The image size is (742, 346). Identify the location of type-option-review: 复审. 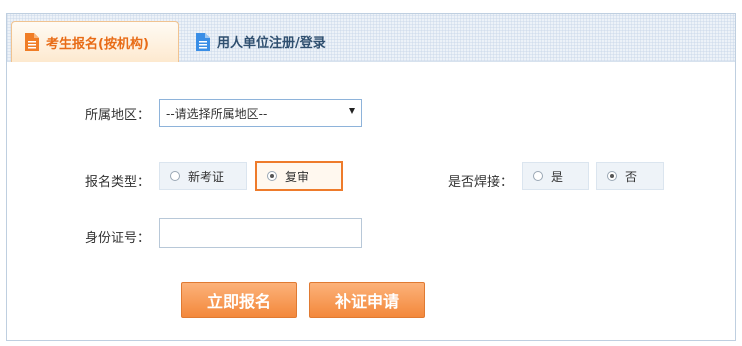
(299, 176).